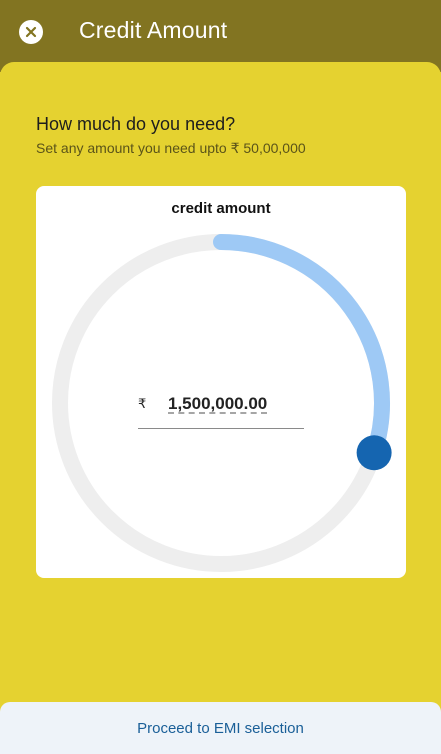  I want to click on amount-field: ₹, so click(221, 407).